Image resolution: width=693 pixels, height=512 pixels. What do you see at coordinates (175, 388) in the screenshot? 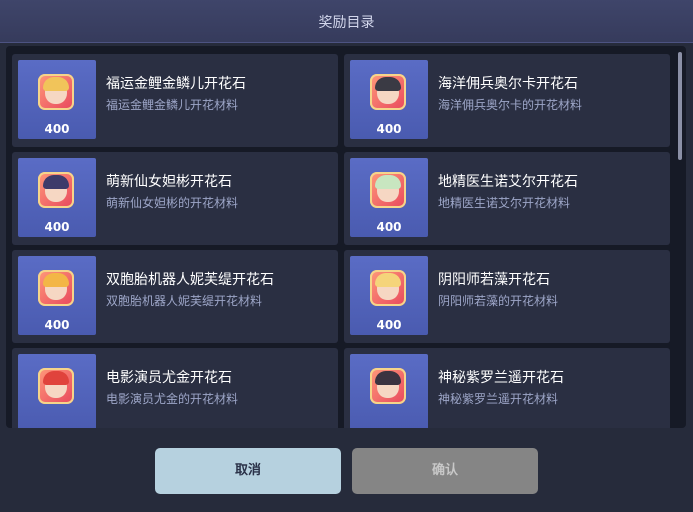
I see `reward-card: 电影演员尤金开花石 电影演员尤金的开花材料` at bounding box center [175, 388].